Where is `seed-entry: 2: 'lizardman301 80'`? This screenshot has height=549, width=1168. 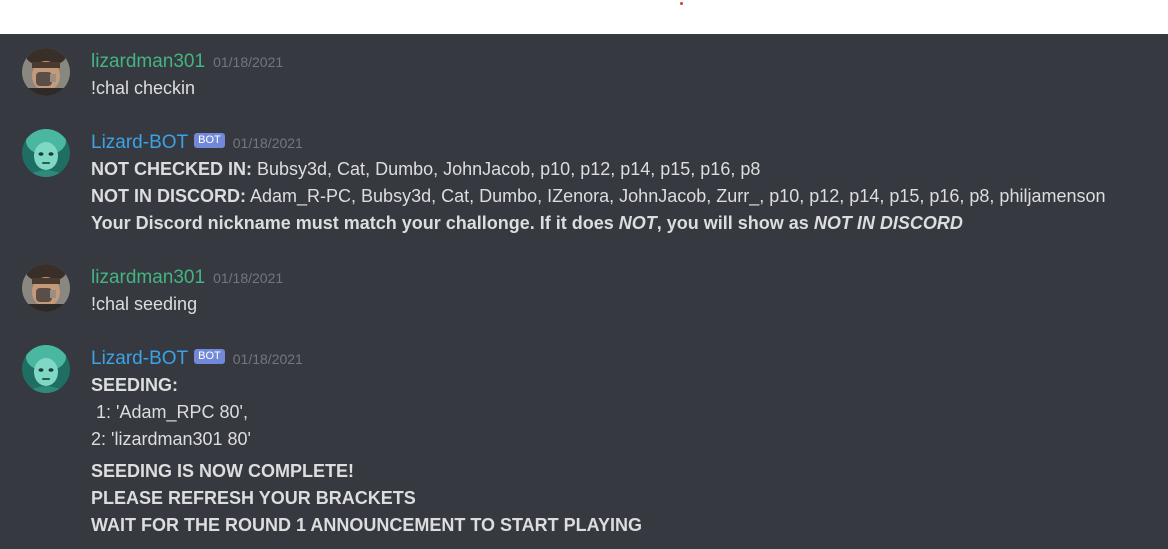
seed-entry: 2: 'lizardman301 80' is located at coordinates (171, 439).